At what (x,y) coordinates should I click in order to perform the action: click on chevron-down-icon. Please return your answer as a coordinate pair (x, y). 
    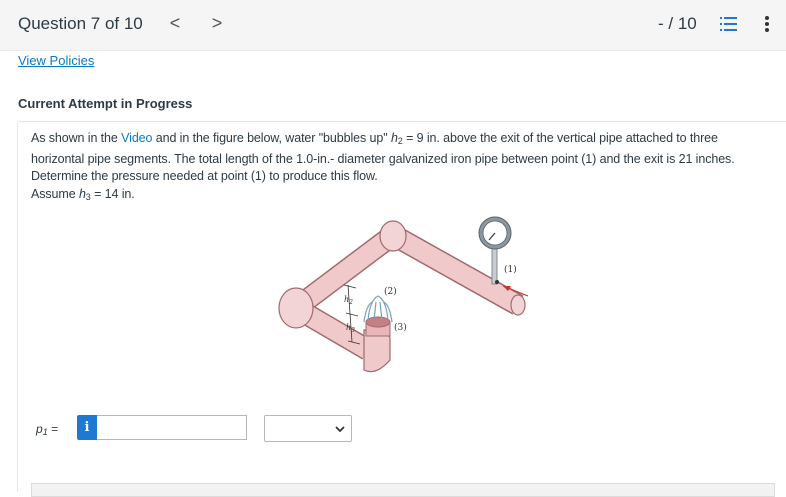
    Looking at the image, I should click on (340, 429).